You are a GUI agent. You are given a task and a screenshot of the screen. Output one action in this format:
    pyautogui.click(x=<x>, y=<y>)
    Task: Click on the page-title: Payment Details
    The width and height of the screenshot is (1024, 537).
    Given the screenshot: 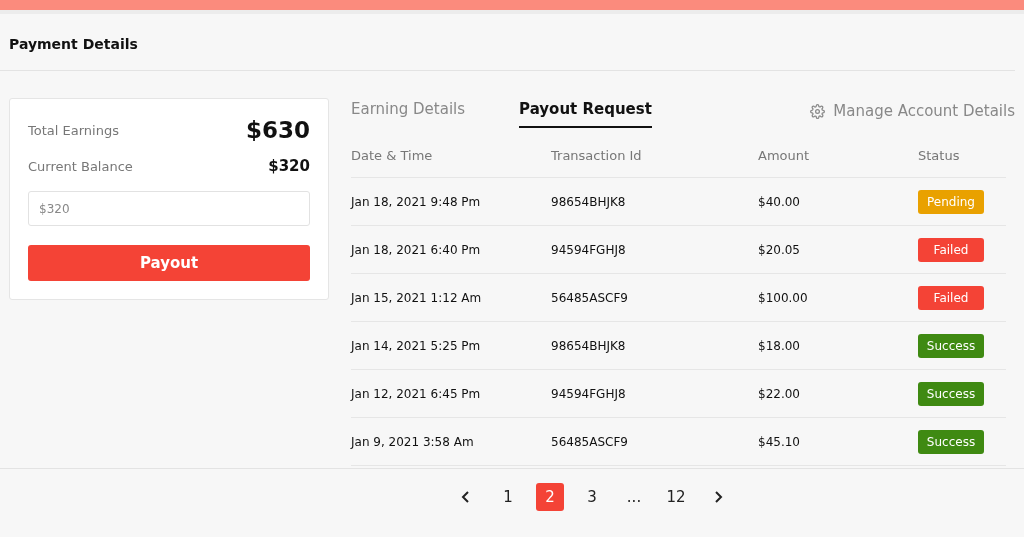 What is the action you would take?
    pyautogui.click(x=507, y=42)
    